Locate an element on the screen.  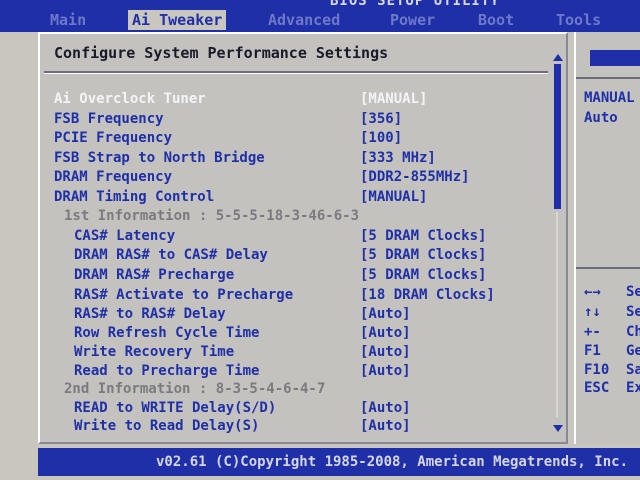
info-line-1st: 1st Information : 5-5-5-18-3-46-6-3 is located at coordinates (295, 216).